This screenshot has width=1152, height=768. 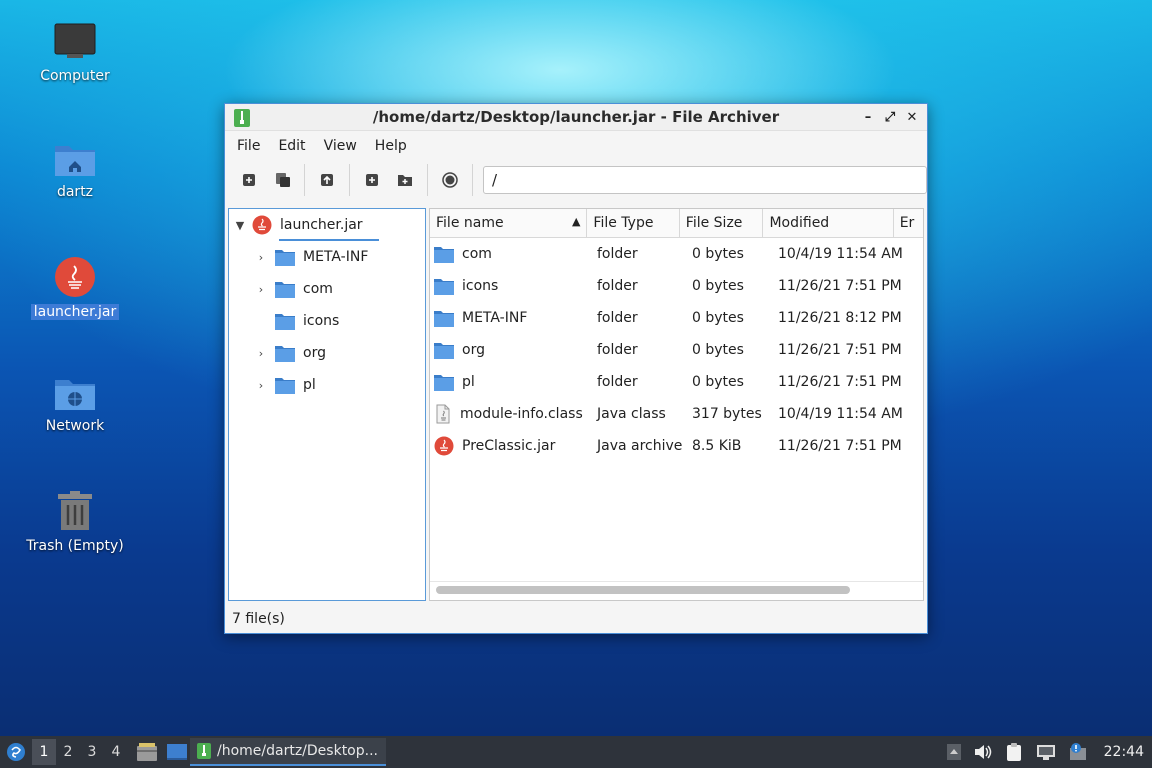 I want to click on tree-item-com: › com, so click(x=293, y=289).